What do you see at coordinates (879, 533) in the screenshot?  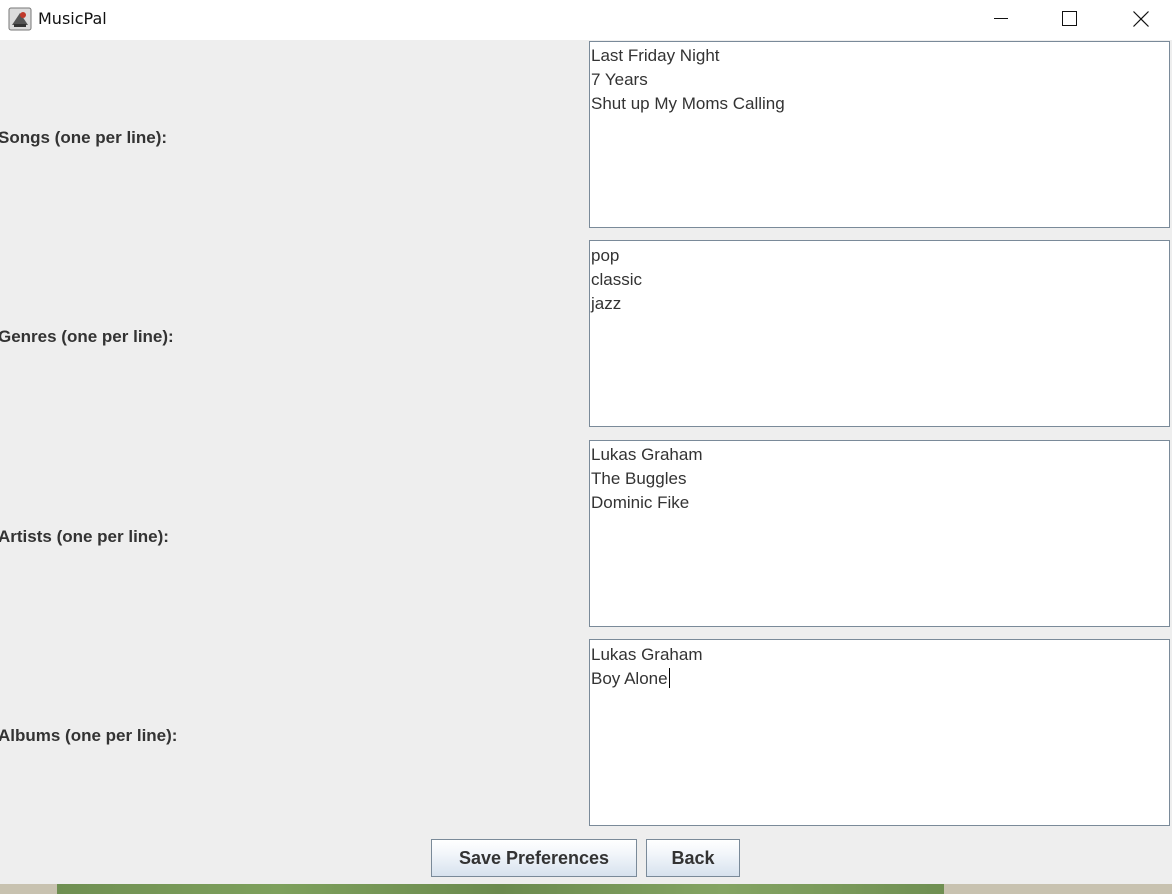 I see `artists-textarea: Lukas Graham The Buggles Dominic Fike` at bounding box center [879, 533].